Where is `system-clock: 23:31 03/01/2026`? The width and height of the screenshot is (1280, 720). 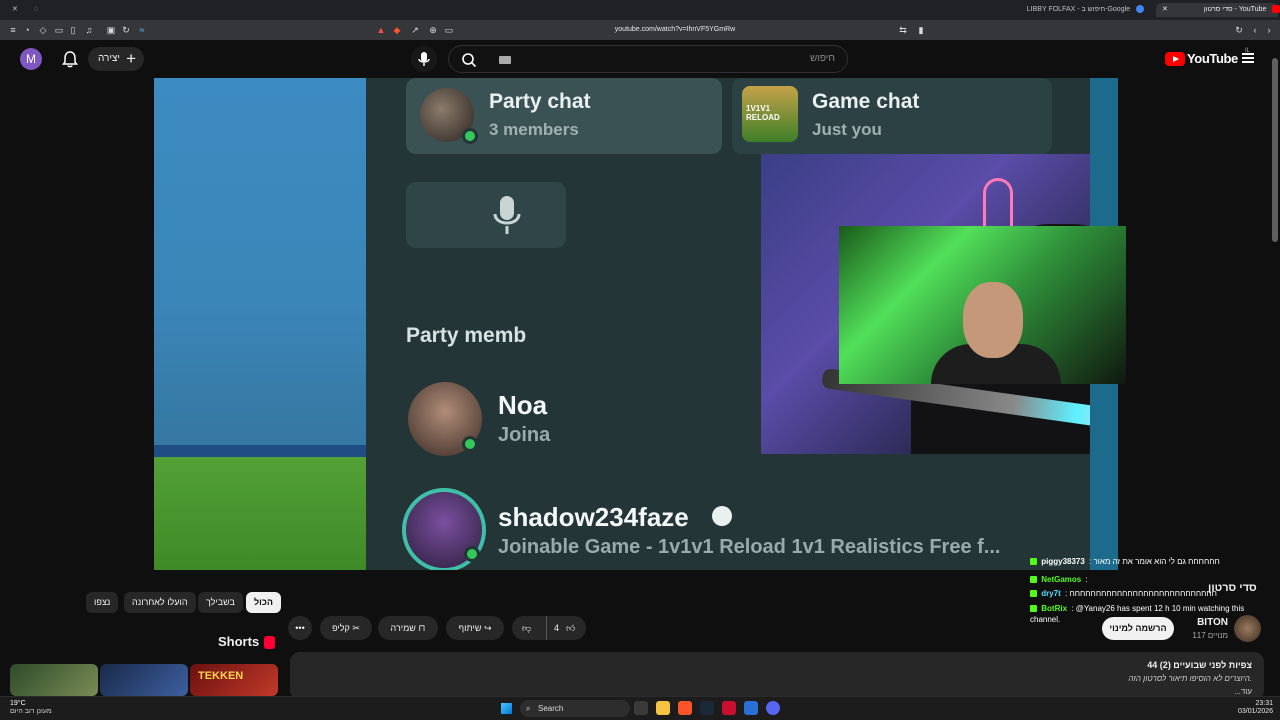 system-clock: 23:31 03/01/2026 is located at coordinates (1255, 708).